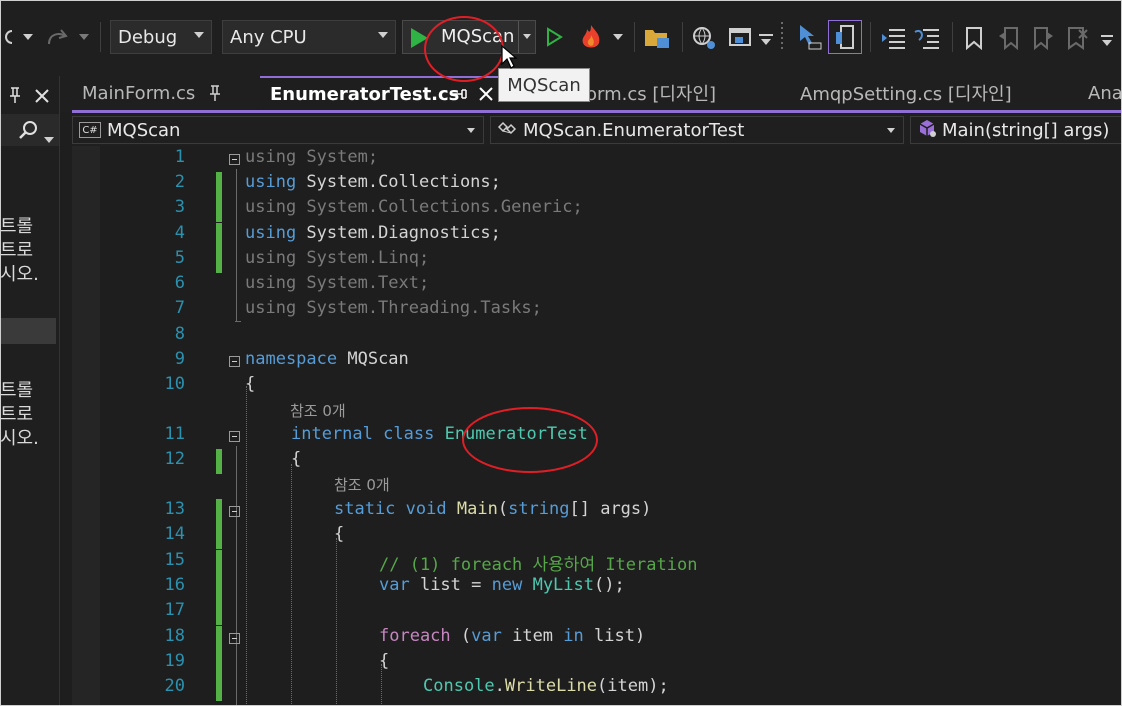 This screenshot has width=1122, height=706. I want to click on track-element-icon, so click(845, 37).